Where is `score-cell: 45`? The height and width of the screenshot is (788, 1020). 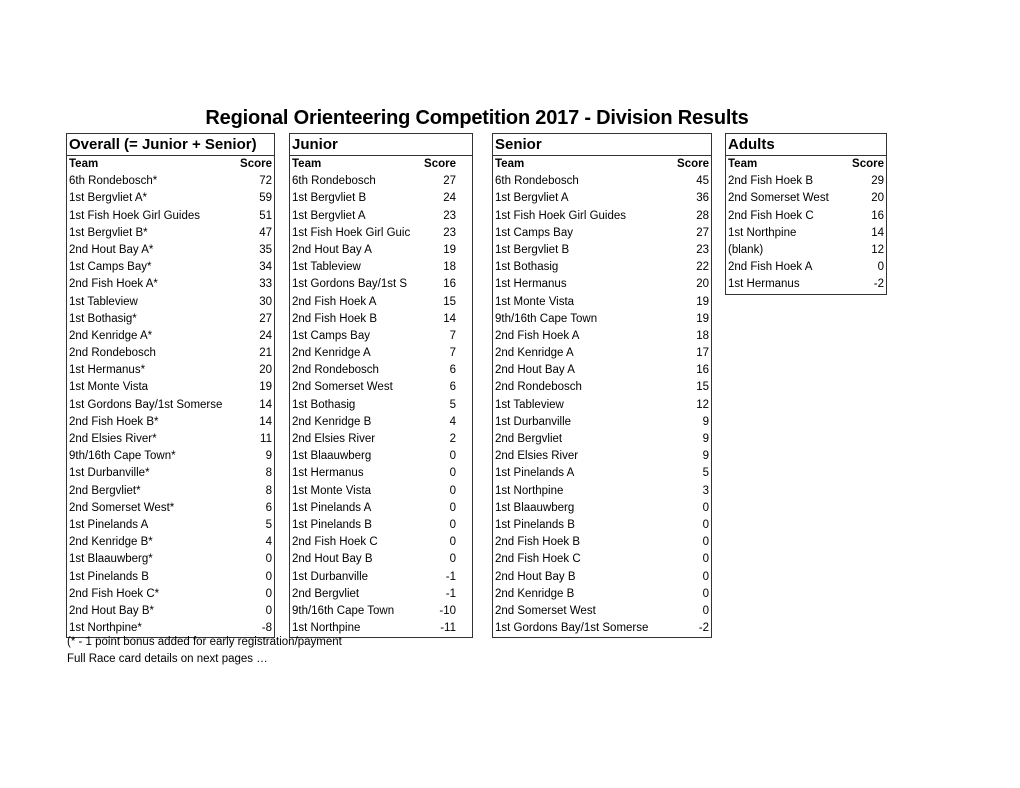 score-cell: 45 is located at coordinates (702, 181).